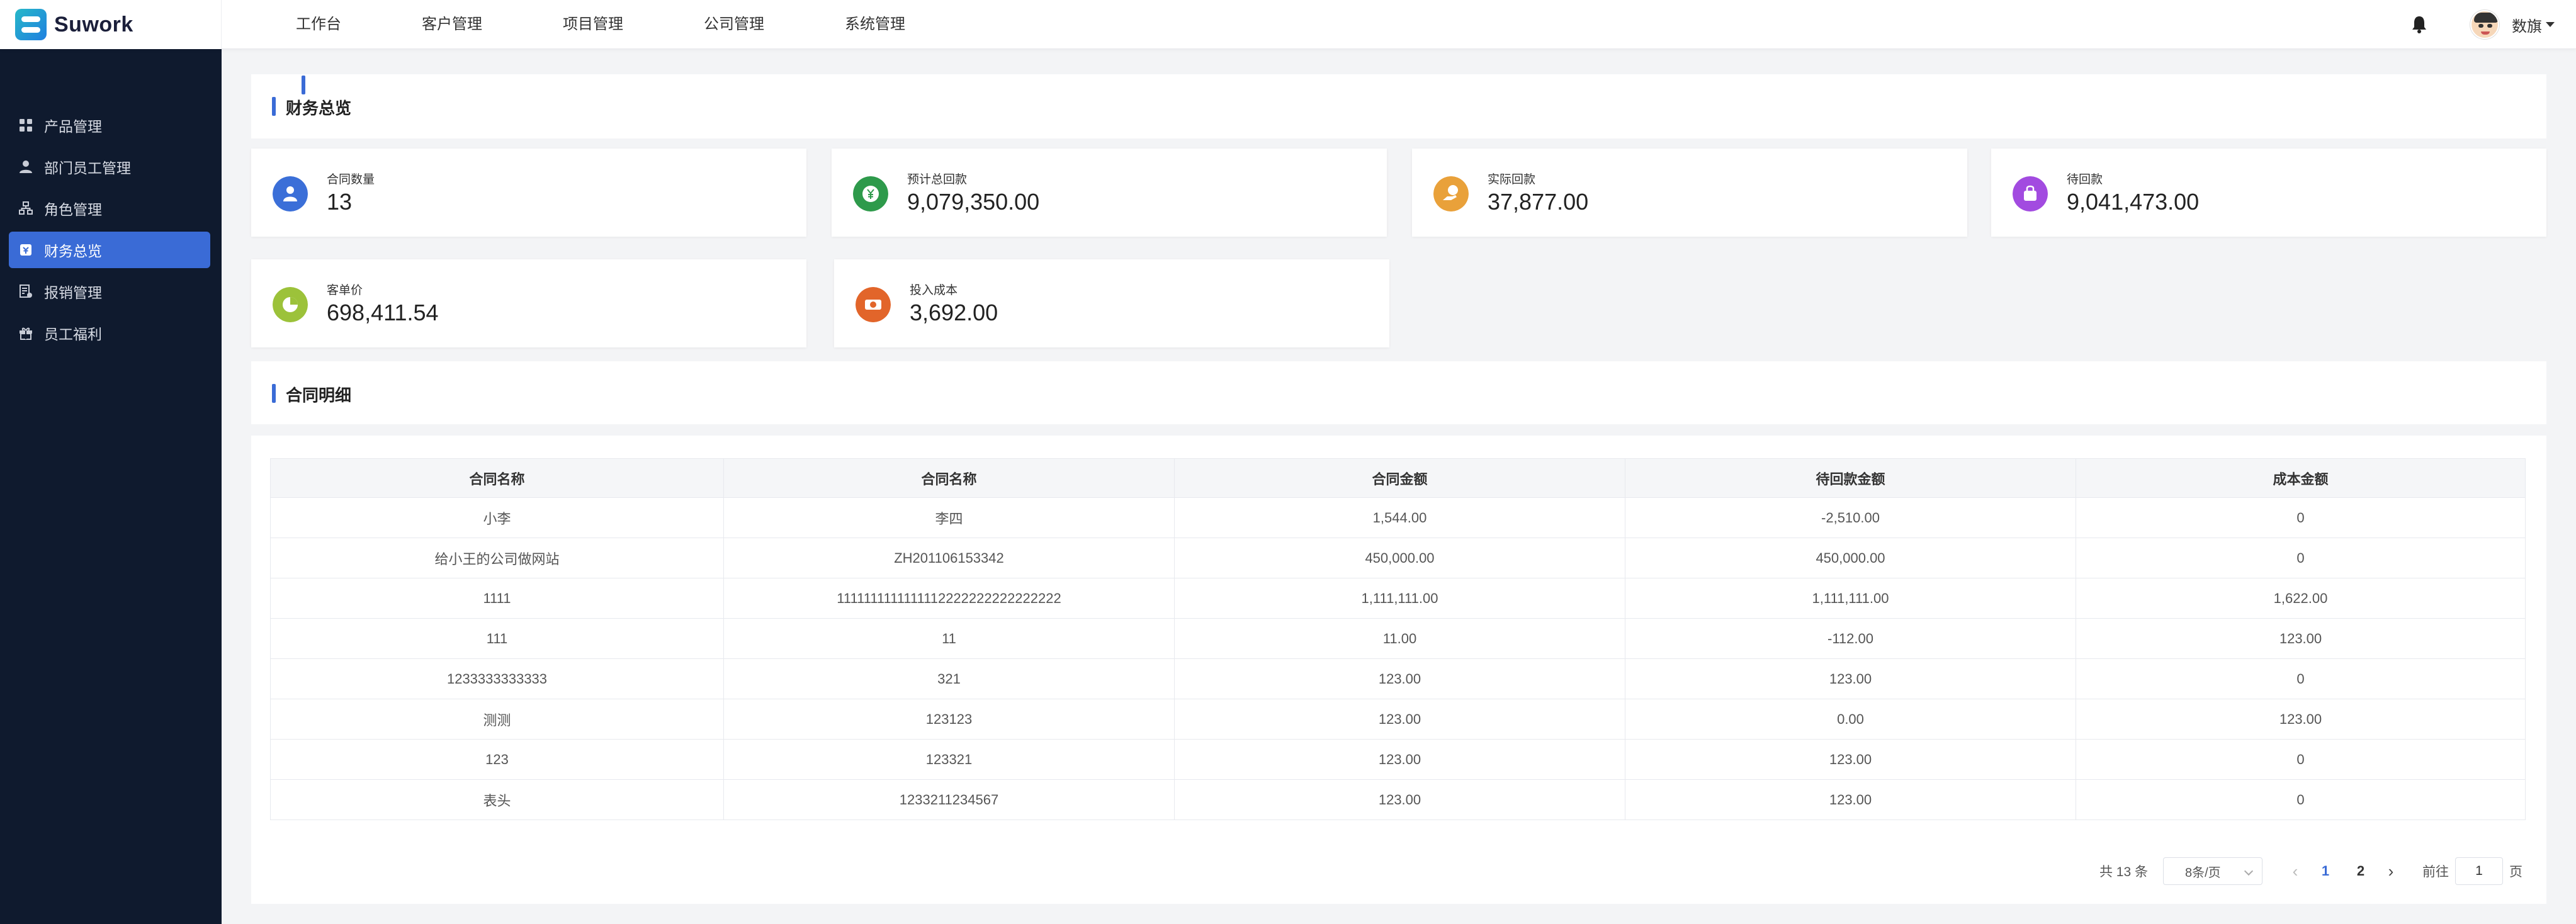  I want to click on table-row: 111 11 11.00 -112.00 123.00, so click(1398, 638).